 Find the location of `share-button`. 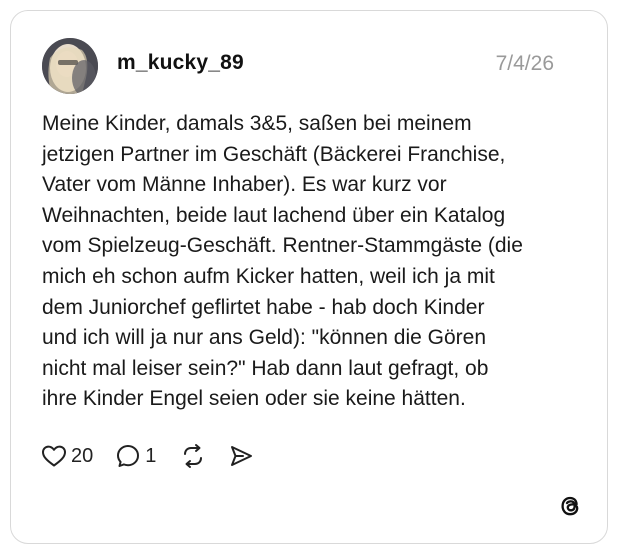

share-button is located at coordinates (241, 456).